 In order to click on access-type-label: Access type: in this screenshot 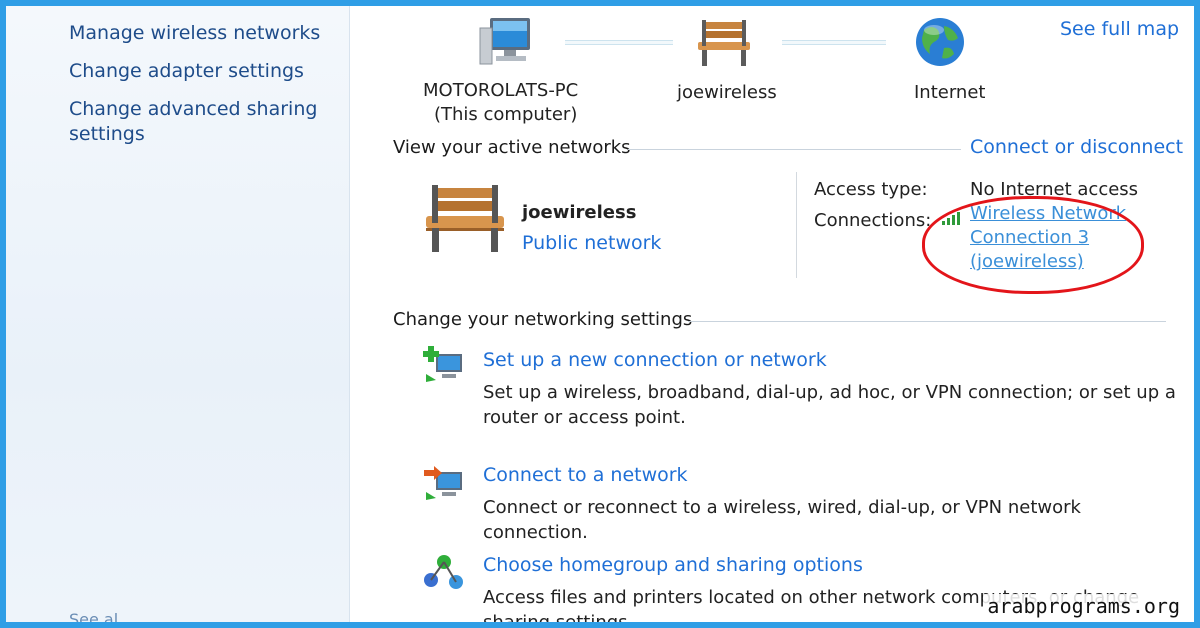, I will do `click(871, 189)`.